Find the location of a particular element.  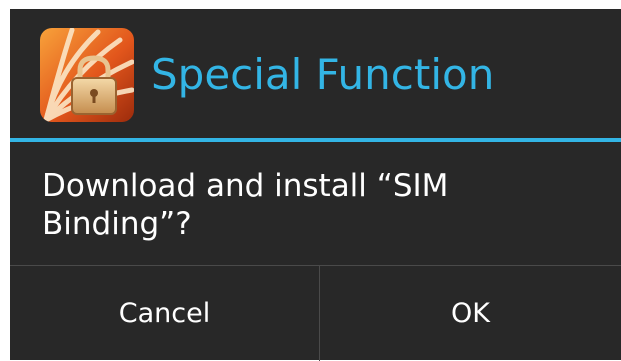

dialog-message: Download and install “SIM Binding”? is located at coordinates (245, 205).